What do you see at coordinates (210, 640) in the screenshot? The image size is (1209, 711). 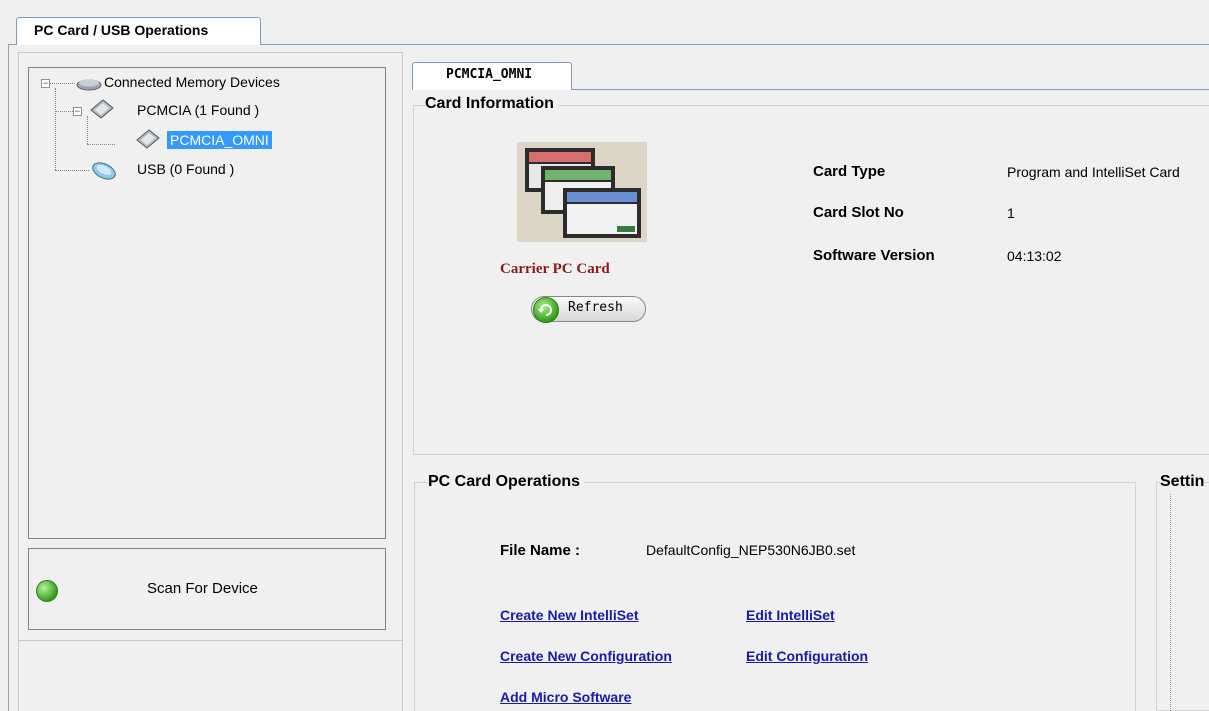 I see `divider` at bounding box center [210, 640].